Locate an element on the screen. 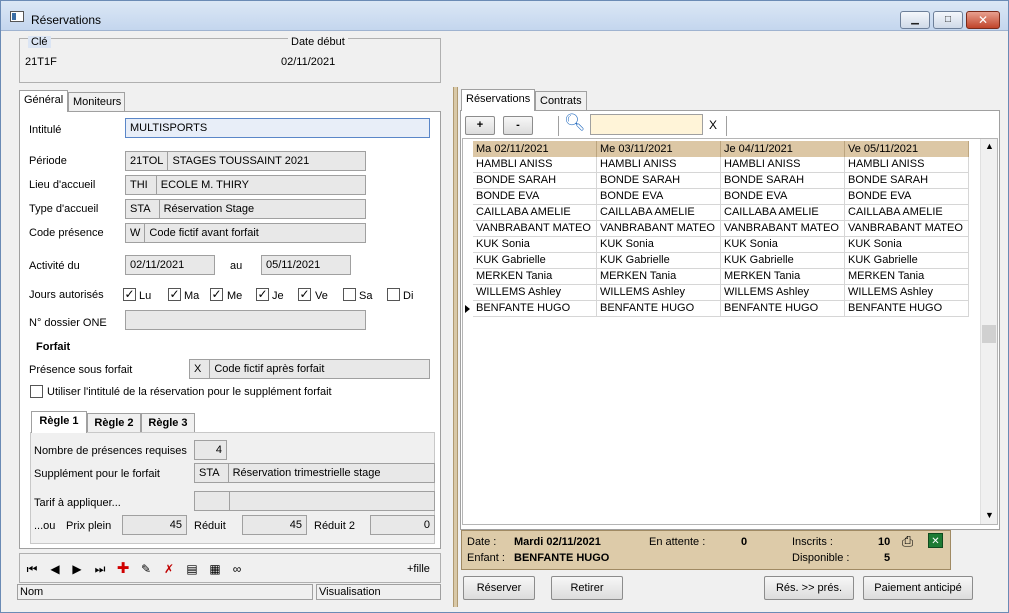 This screenshot has height=613, width=1009. scroll-thumb is located at coordinates (989, 334).